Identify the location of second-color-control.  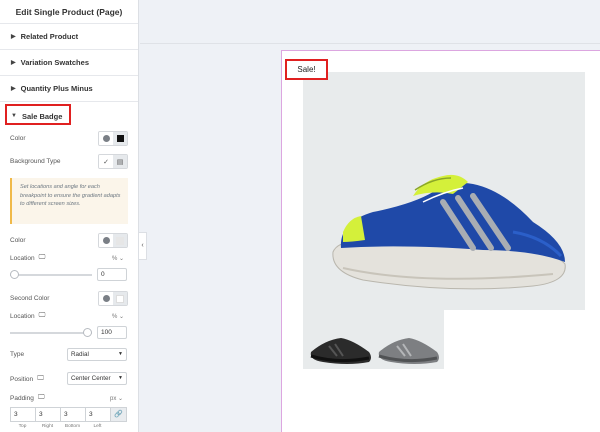
(113, 298).